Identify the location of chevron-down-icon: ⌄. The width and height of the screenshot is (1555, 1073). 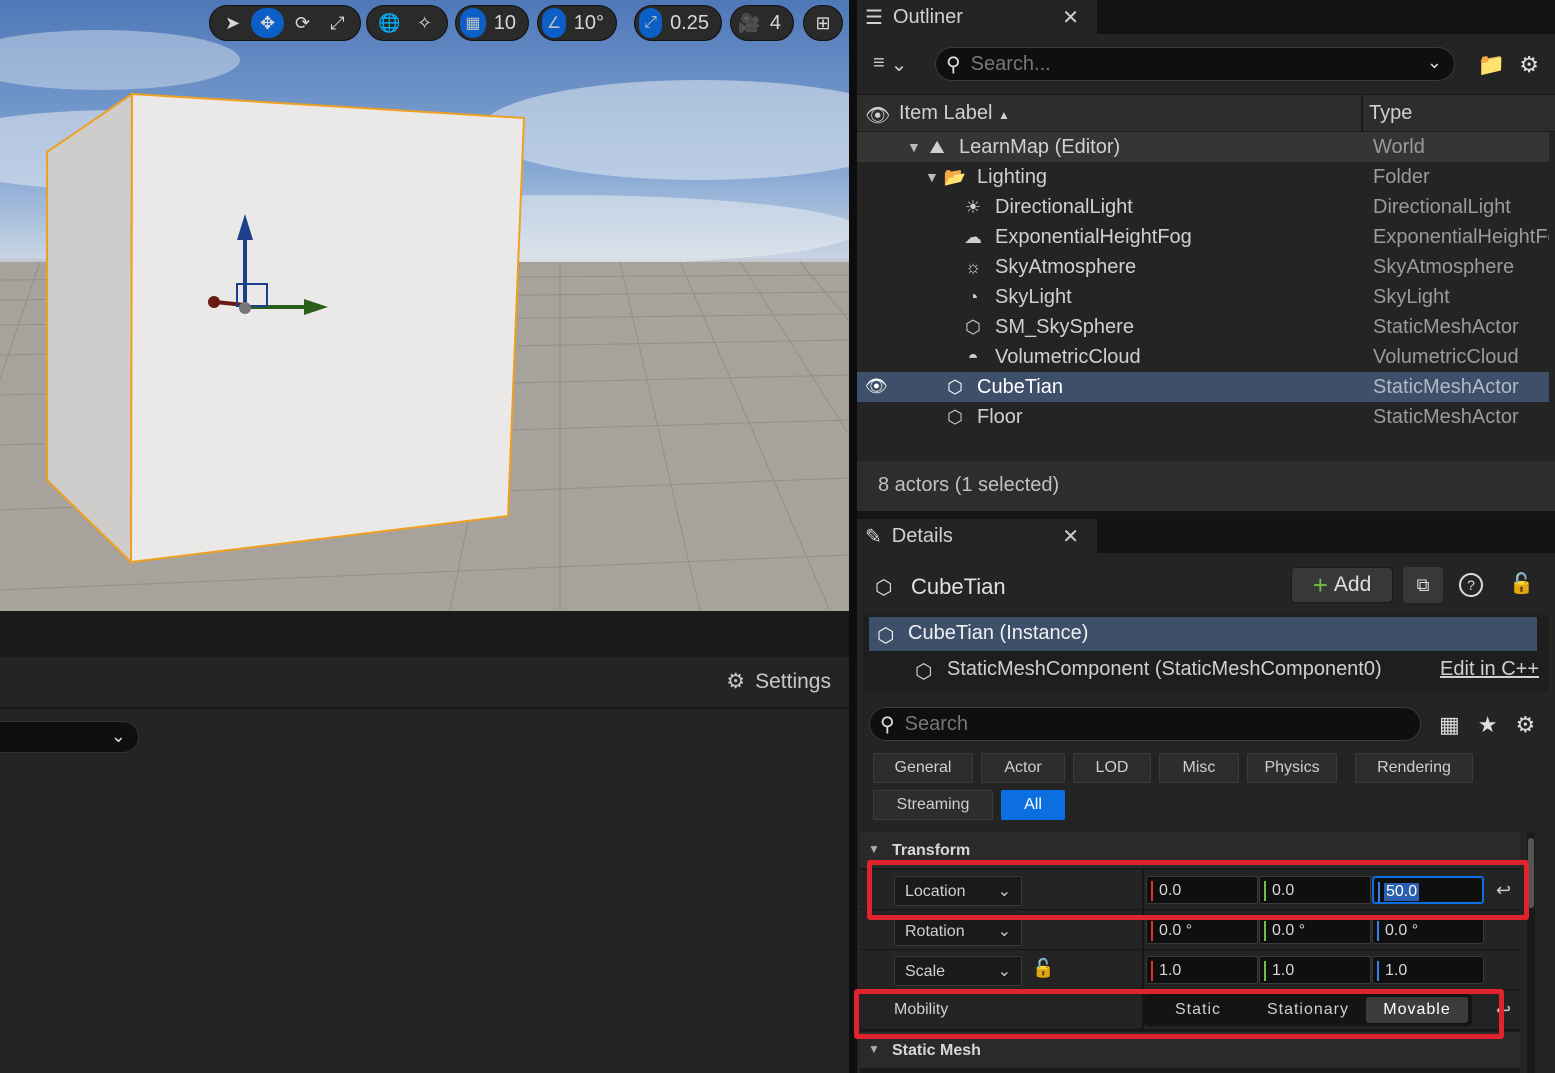
(1434, 62).